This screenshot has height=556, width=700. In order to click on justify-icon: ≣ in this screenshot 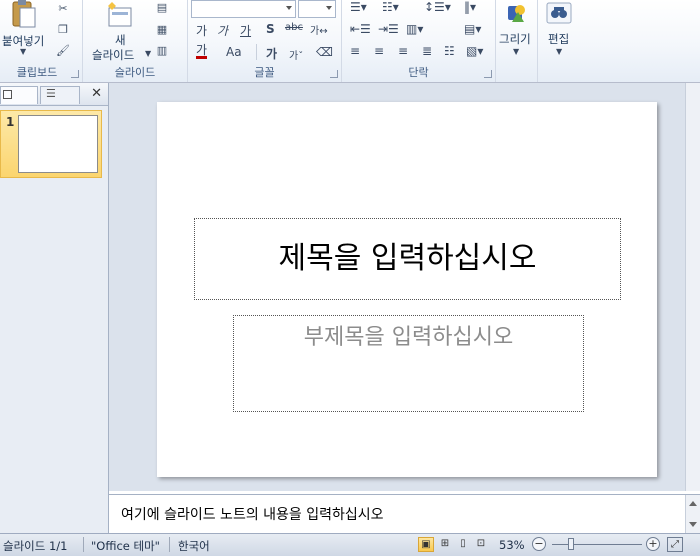, I will do `click(427, 51)`.